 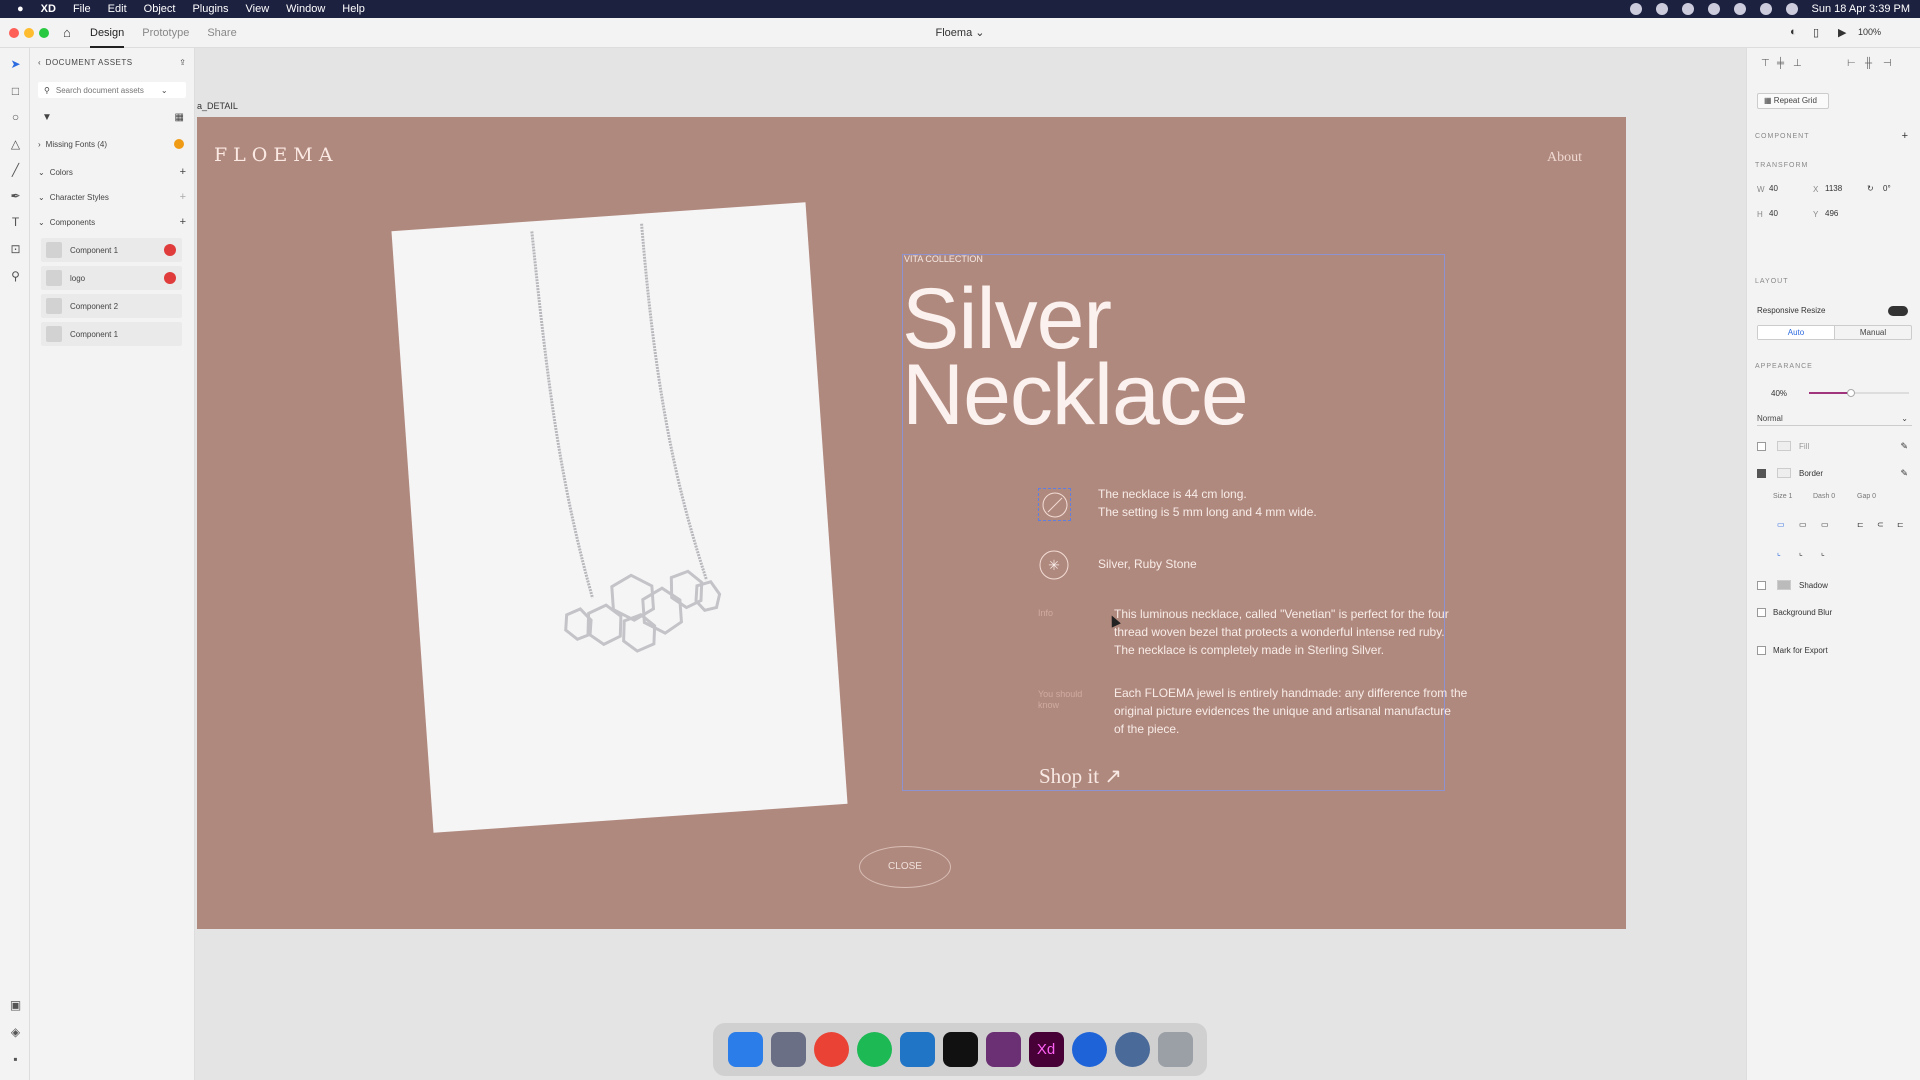 What do you see at coordinates (1207, 512) in the screenshot?
I see `spec-line-2: The setting is 5 mm long and 4 mm wide.` at bounding box center [1207, 512].